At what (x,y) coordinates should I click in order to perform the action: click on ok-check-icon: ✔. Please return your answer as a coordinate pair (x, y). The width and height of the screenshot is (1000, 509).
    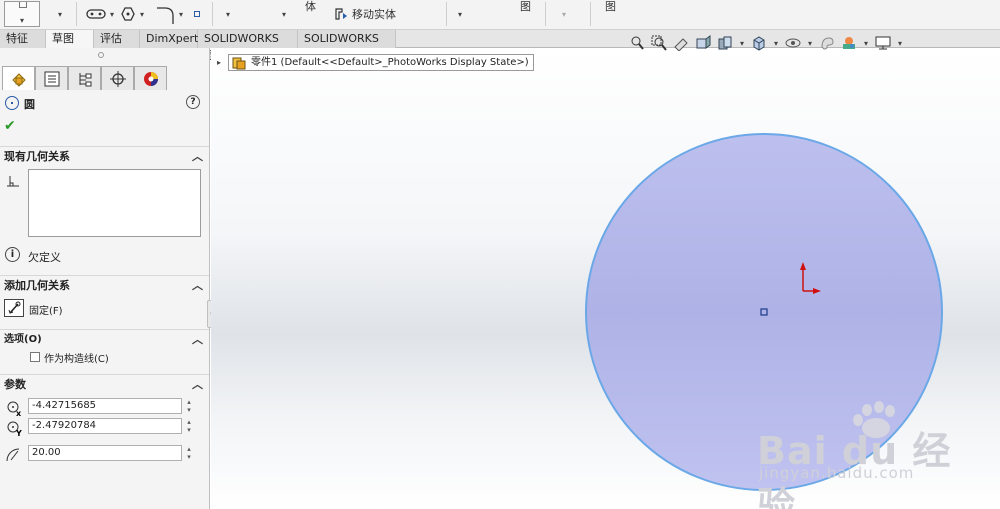
    Looking at the image, I should click on (10, 126).